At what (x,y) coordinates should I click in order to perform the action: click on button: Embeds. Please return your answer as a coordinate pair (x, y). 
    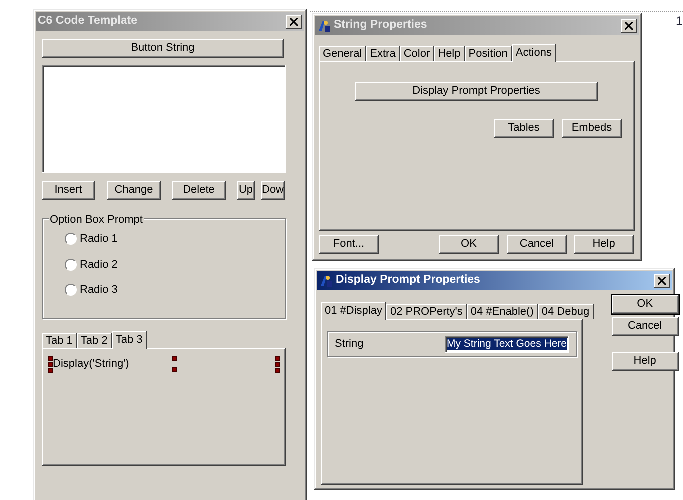
    Looking at the image, I should click on (592, 128).